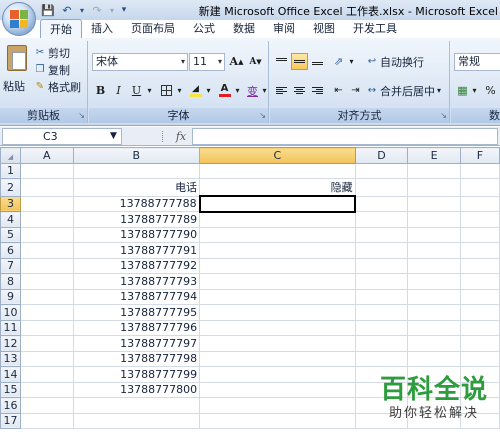 The height and width of the screenshot is (435, 500). I want to click on row-header: 1, so click(10, 170).